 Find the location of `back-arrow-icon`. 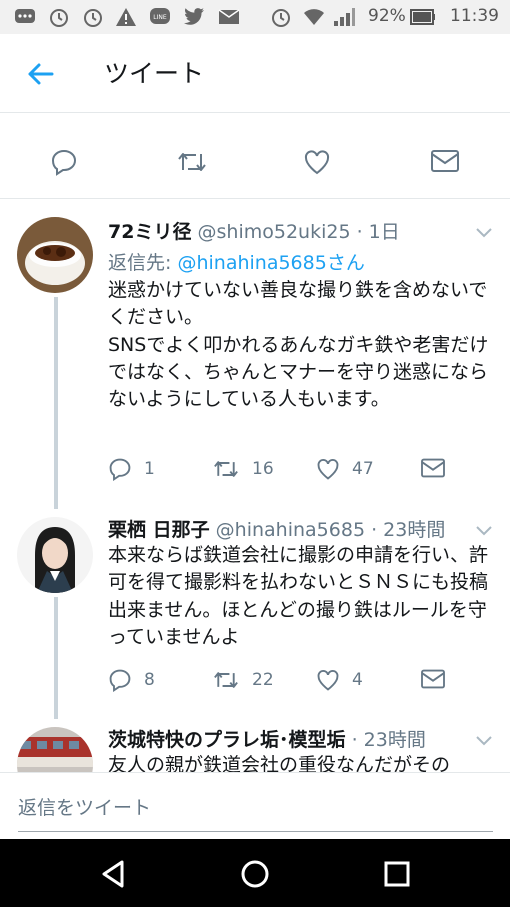

back-arrow-icon is located at coordinates (40, 74).